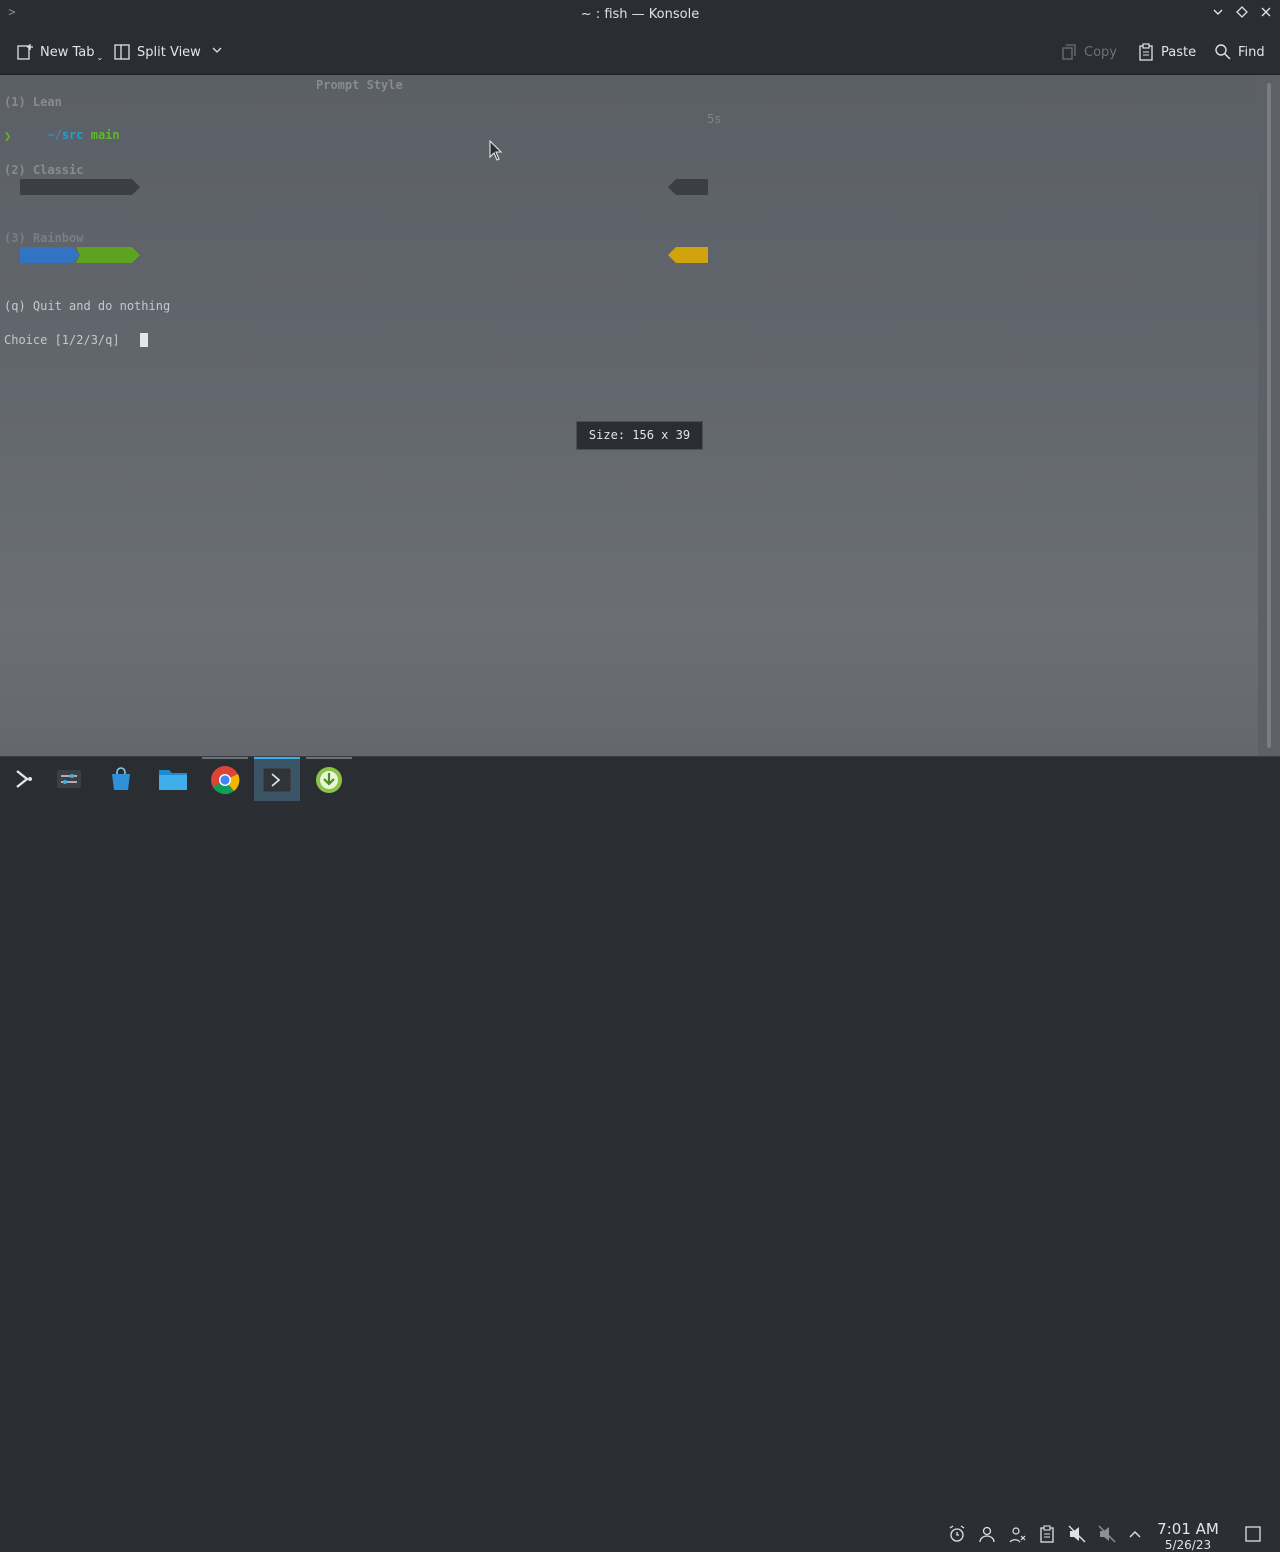  I want to click on copy-button: Copy, so click(1088, 52).